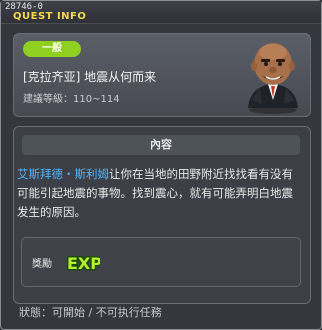 The width and height of the screenshot is (322, 330). What do you see at coordinates (90, 312) in the screenshot?
I see `quest-status: 狀態：可開始 / 不可执行任務` at bounding box center [90, 312].